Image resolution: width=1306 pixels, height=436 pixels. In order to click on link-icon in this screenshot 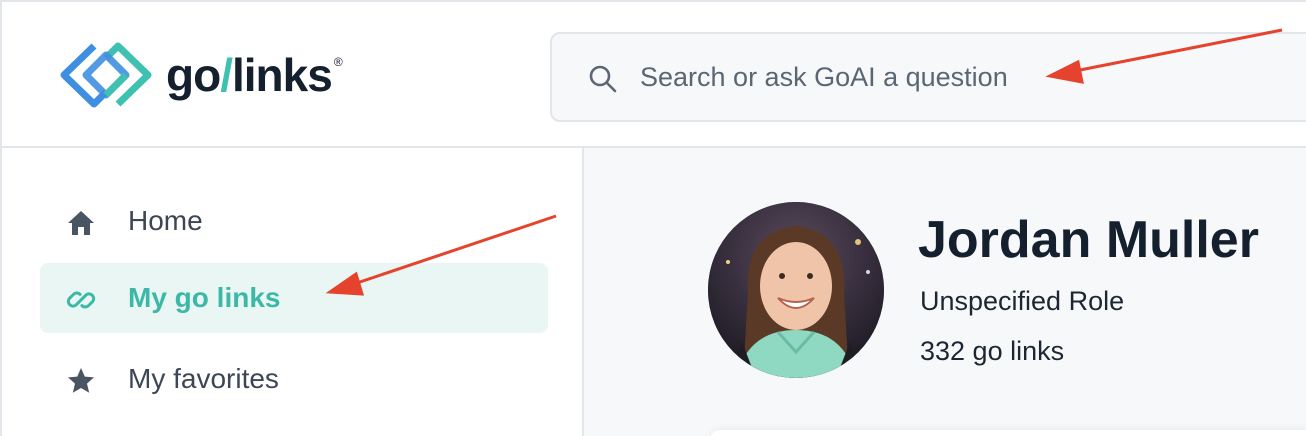, I will do `click(81, 300)`.